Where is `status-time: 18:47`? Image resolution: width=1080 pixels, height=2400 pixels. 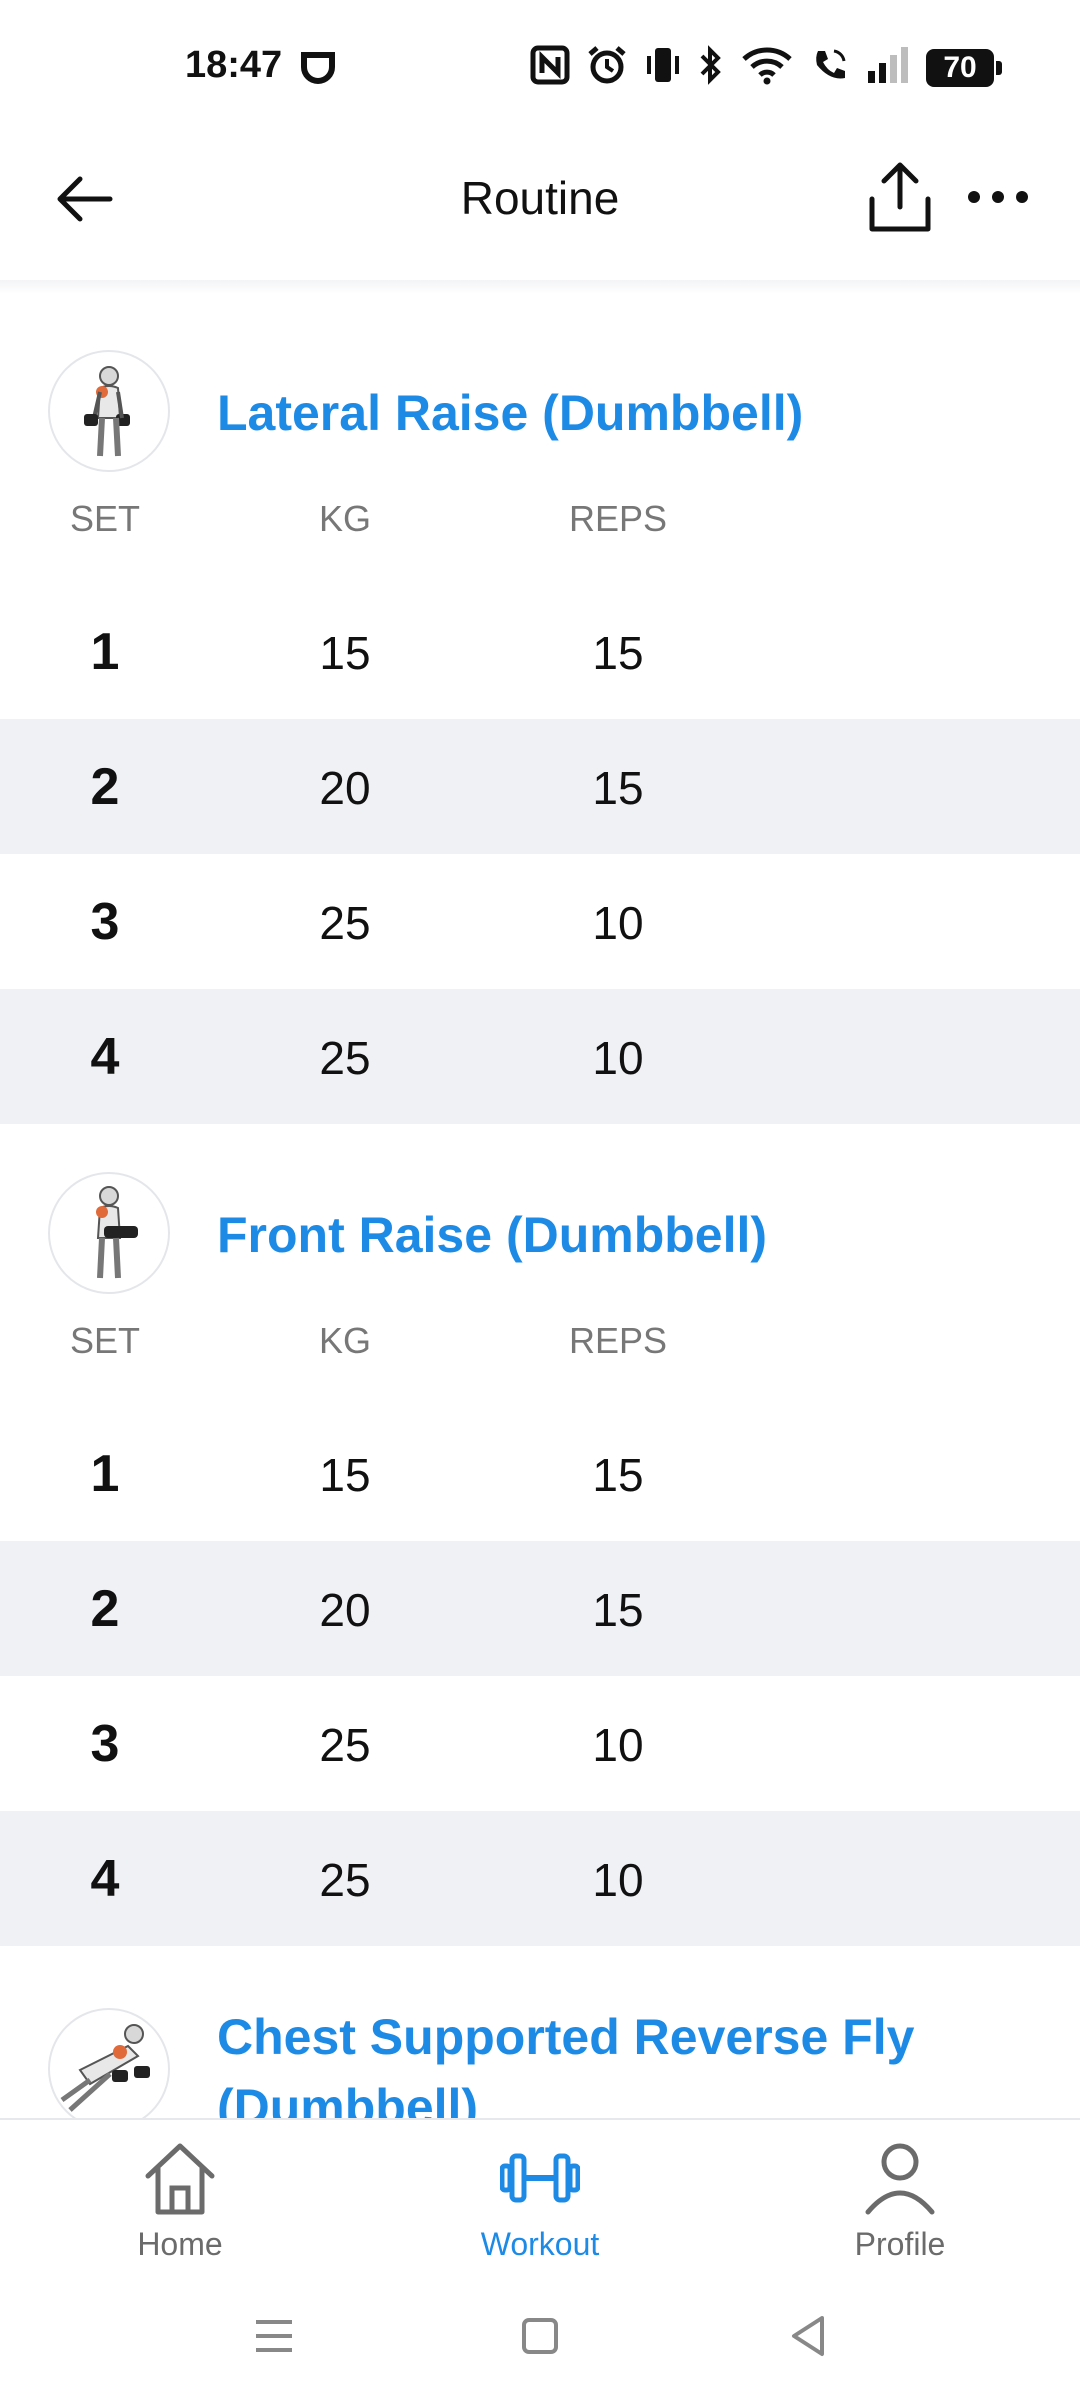 status-time: 18:47 is located at coordinates (234, 65).